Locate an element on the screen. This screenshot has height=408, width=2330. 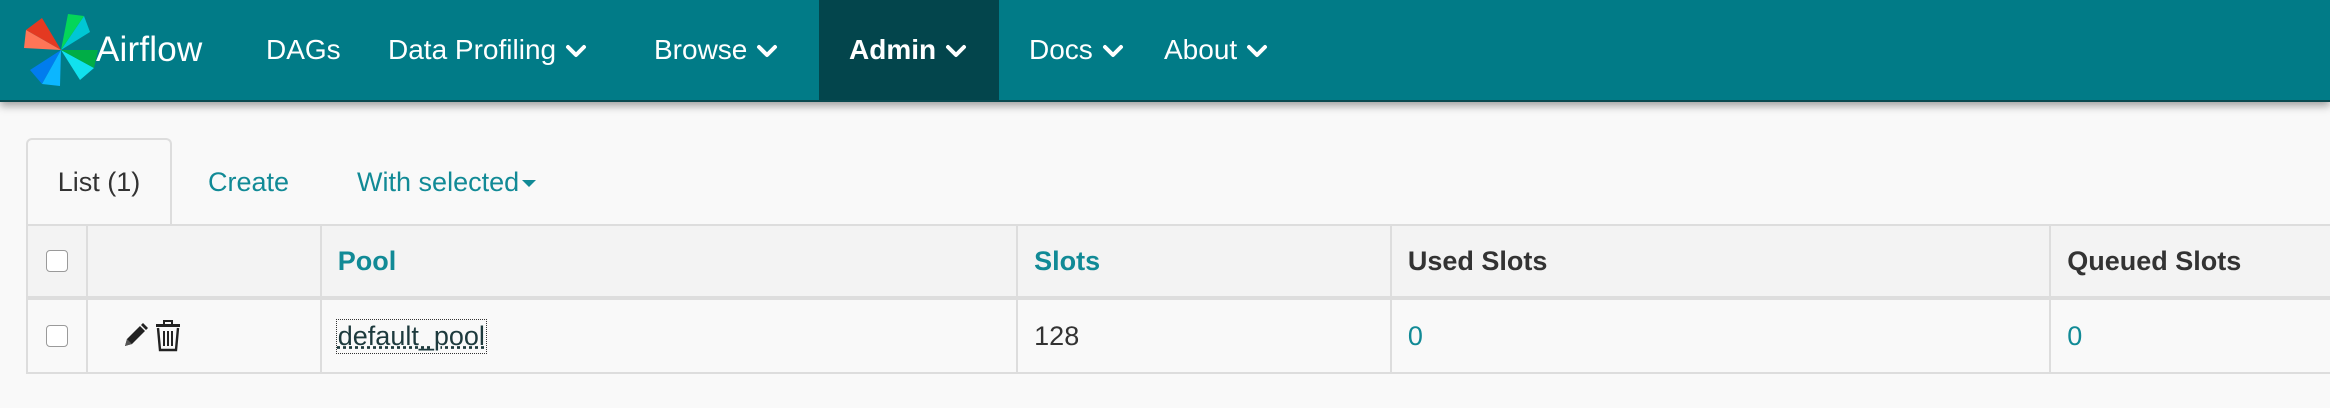
brand-name: Airflow is located at coordinates (149, 50).